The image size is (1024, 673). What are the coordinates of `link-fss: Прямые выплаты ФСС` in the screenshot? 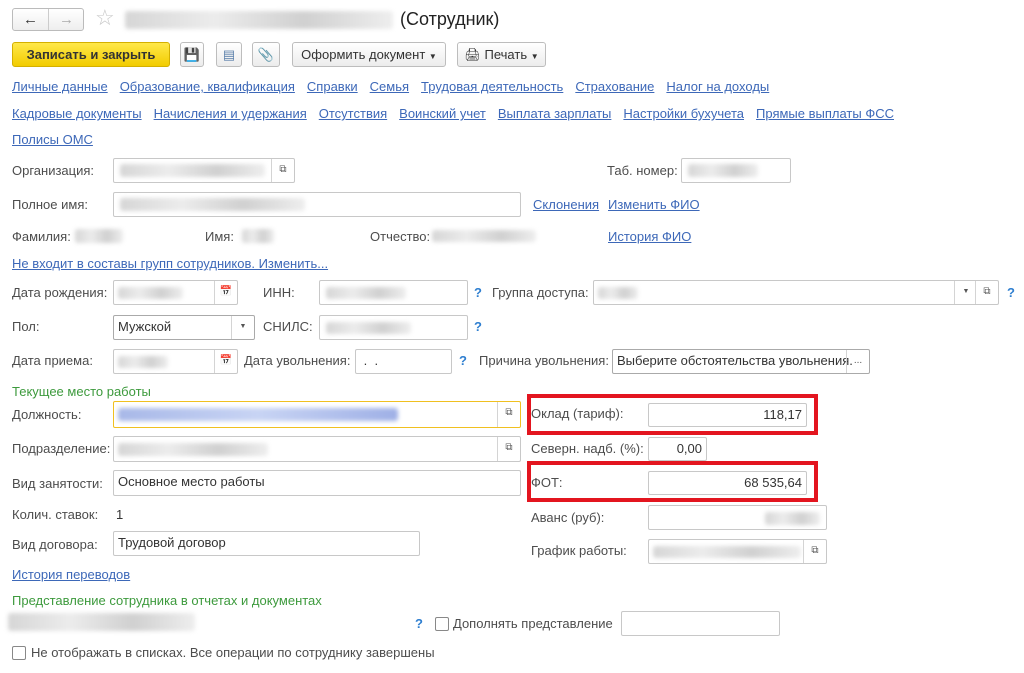 It's located at (825, 113).